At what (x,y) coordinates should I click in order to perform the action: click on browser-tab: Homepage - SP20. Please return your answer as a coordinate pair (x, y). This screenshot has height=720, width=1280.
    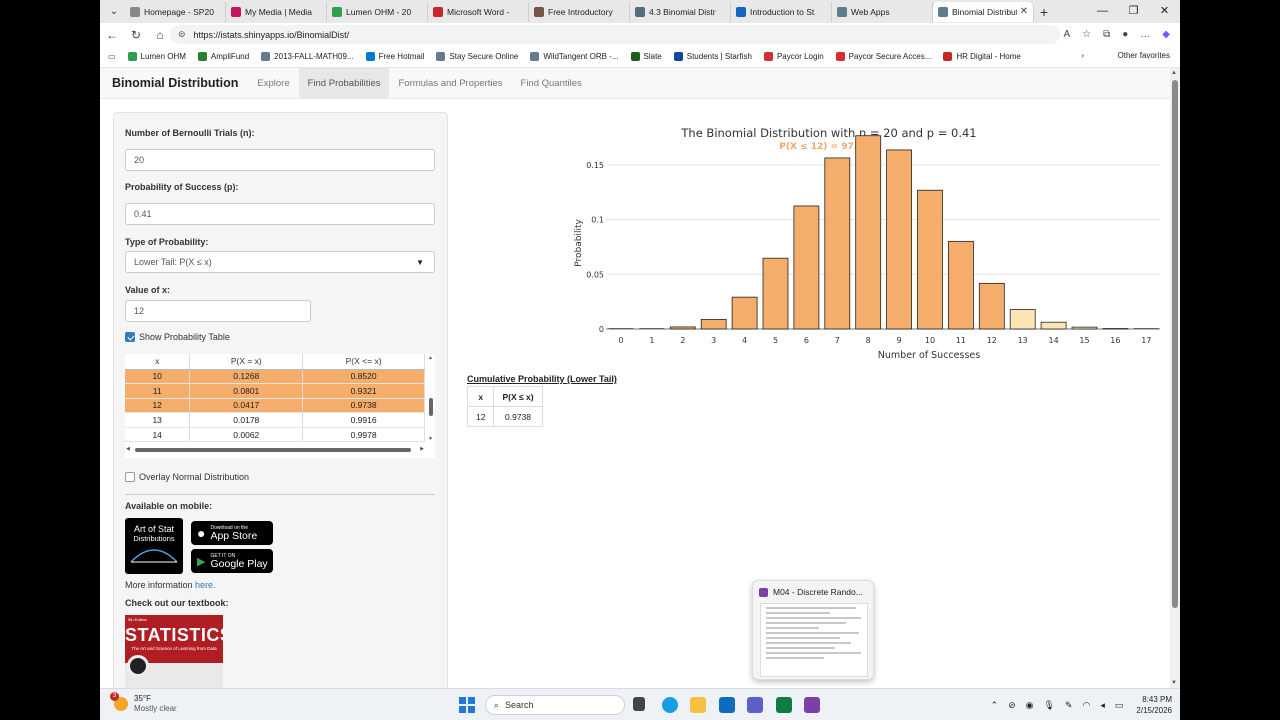
    Looking at the image, I should click on (175, 11).